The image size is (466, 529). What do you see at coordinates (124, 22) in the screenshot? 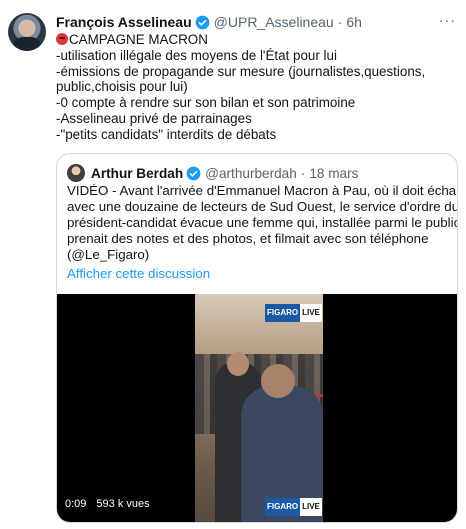
I see `author-name: François Asselineau` at bounding box center [124, 22].